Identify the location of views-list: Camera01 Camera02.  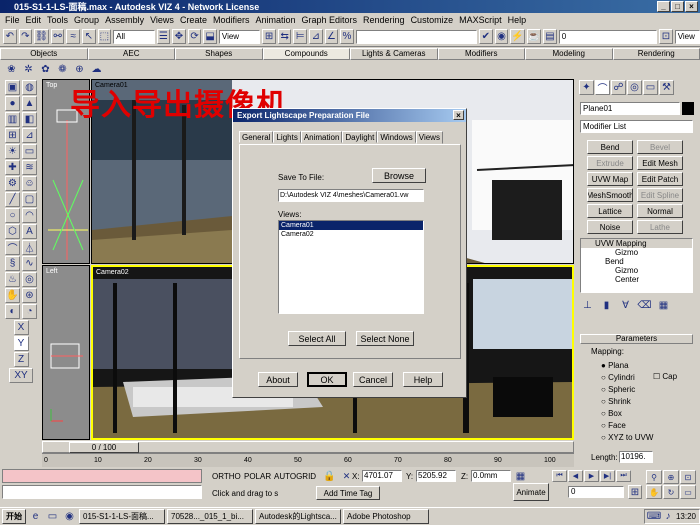
(351, 267).